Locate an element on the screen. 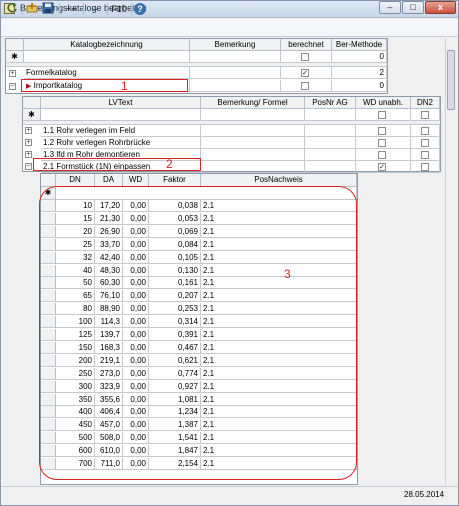 This screenshot has width=459, height=506. annotation-number-3: 3 is located at coordinates (287, 274).